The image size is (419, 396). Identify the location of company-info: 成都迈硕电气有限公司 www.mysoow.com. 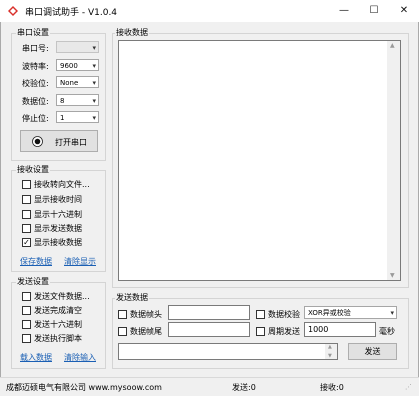
(84, 387).